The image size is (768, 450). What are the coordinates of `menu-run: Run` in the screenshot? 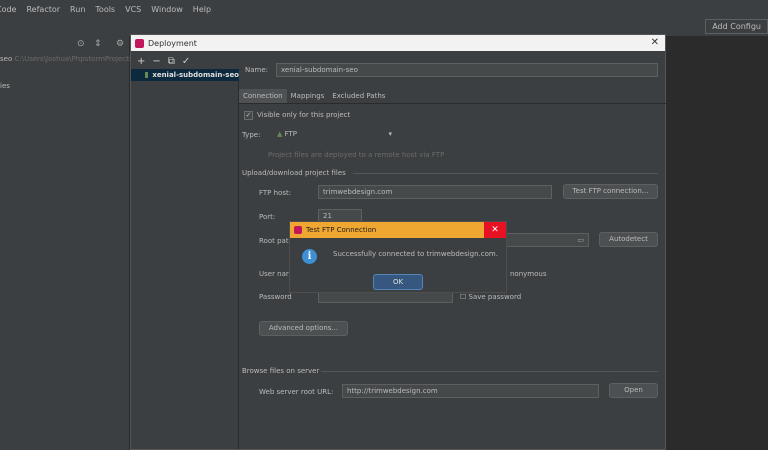 It's located at (77, 9).